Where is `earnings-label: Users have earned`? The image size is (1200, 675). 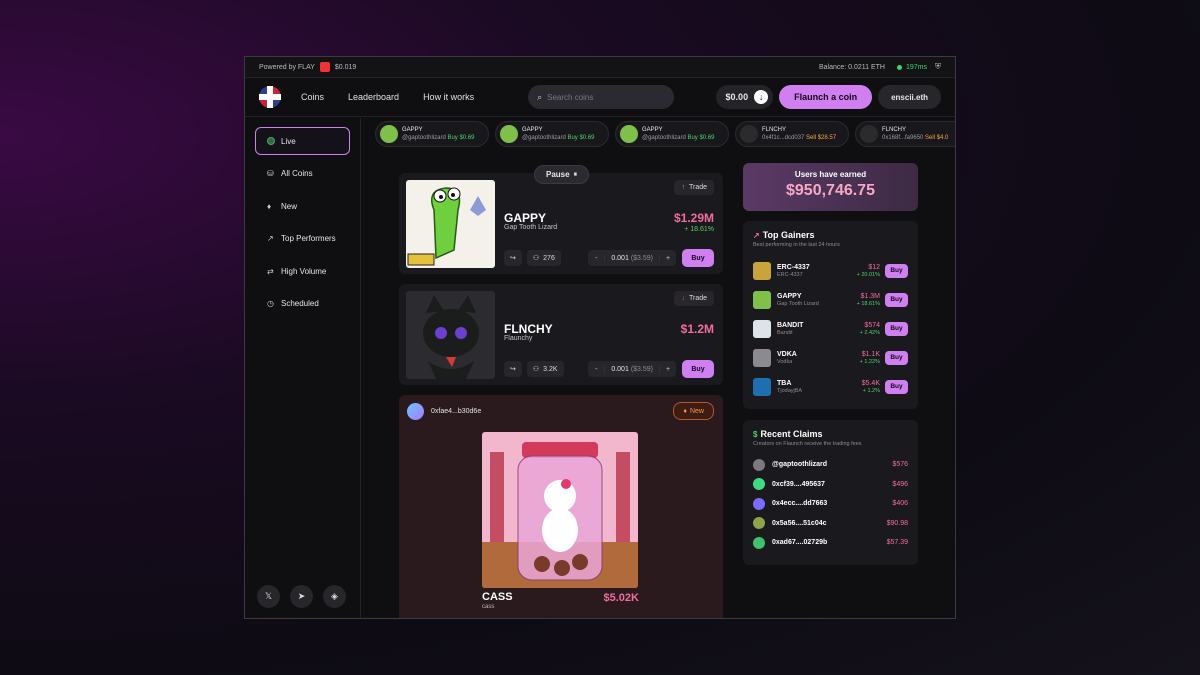 earnings-label: Users have earned is located at coordinates (830, 174).